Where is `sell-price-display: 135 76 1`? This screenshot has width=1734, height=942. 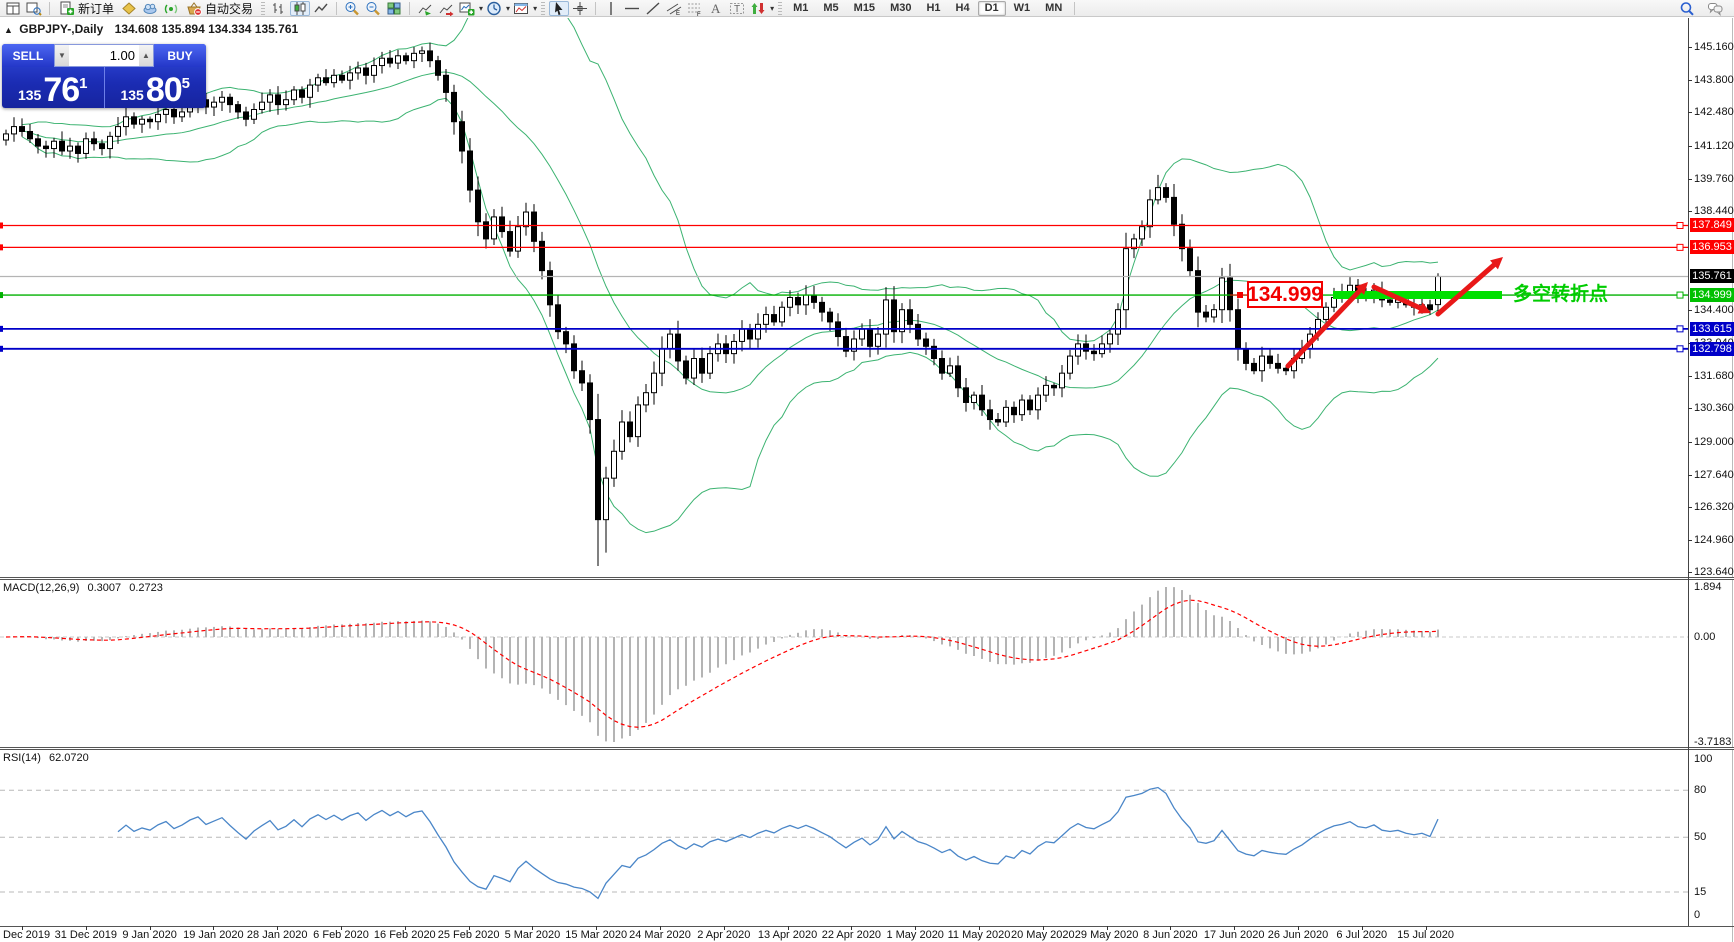 sell-price-display: 135 76 1 is located at coordinates (53, 87).